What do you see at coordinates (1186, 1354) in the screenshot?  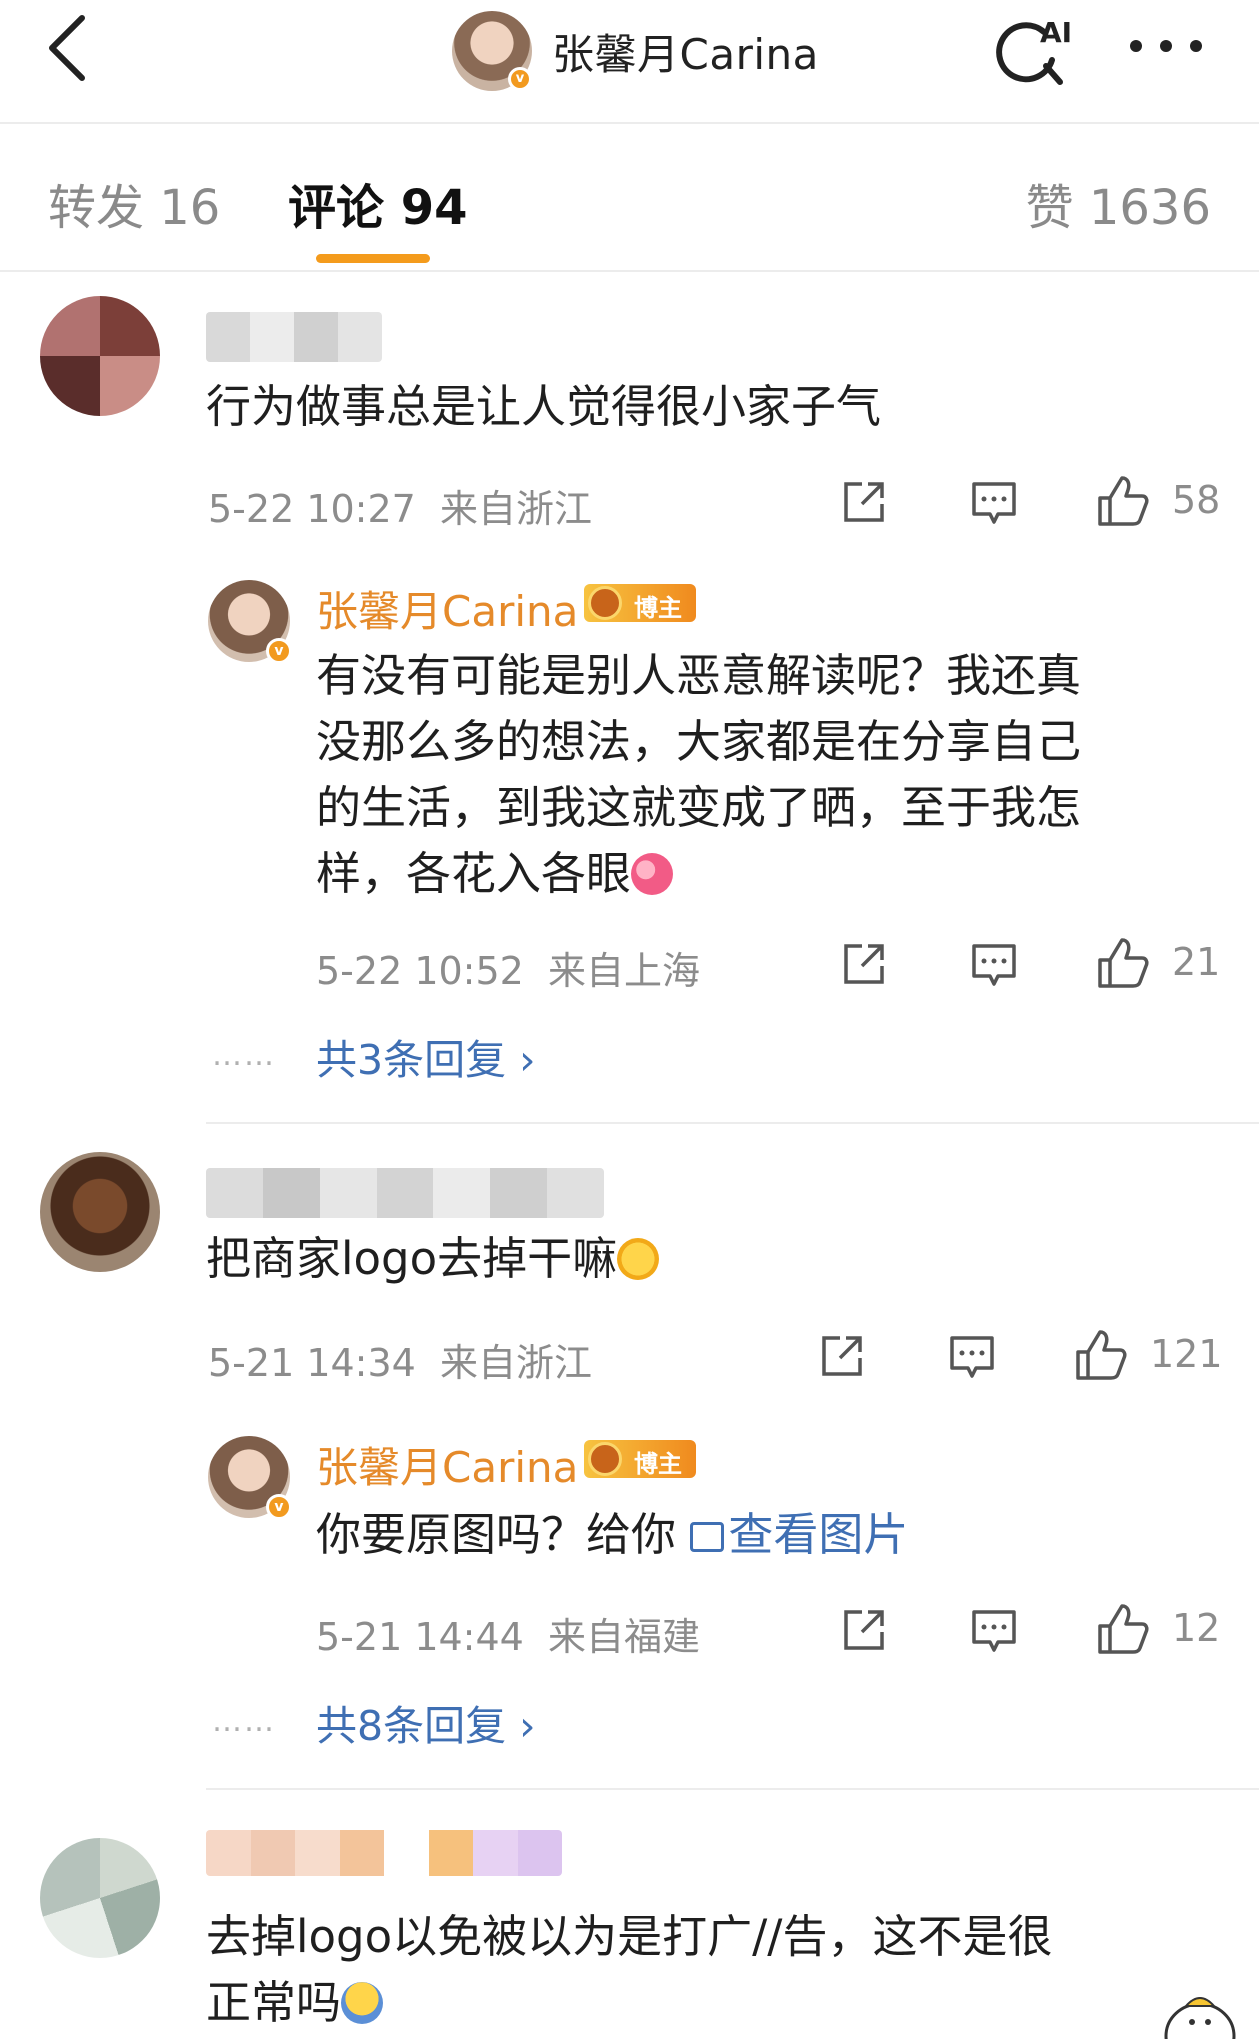 I see `like-count: 121` at bounding box center [1186, 1354].